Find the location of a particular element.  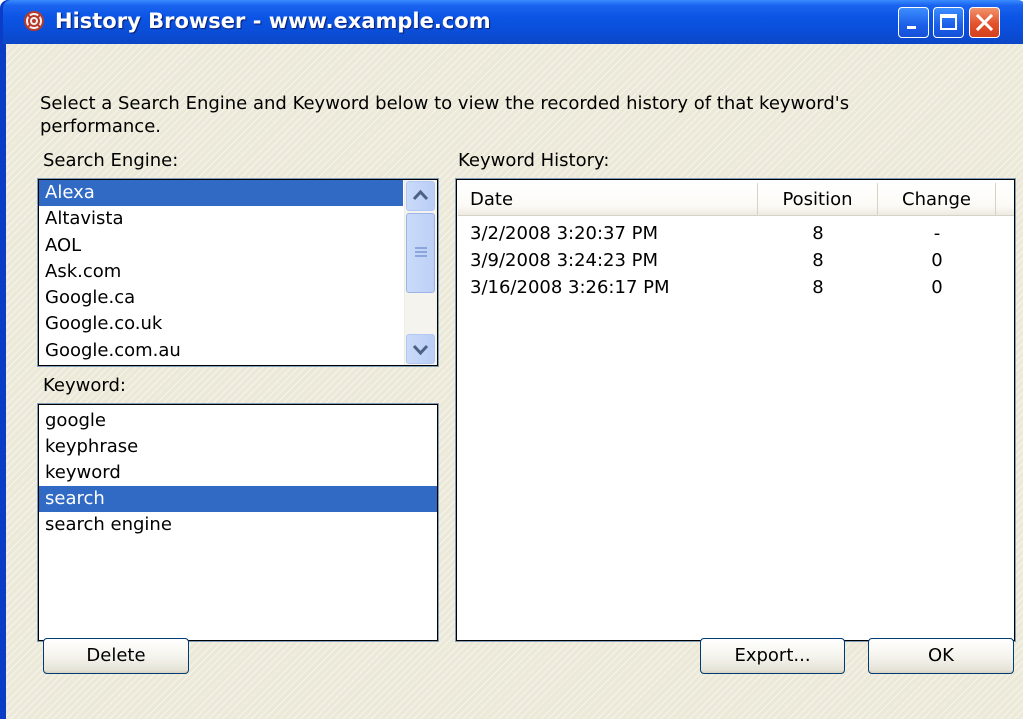

scroll-up-button is located at coordinates (420, 196).